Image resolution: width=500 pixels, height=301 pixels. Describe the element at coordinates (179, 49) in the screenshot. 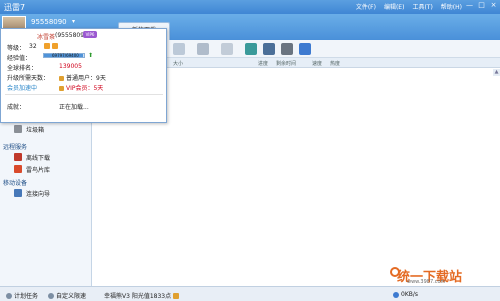

I see `pause-icon` at that location.